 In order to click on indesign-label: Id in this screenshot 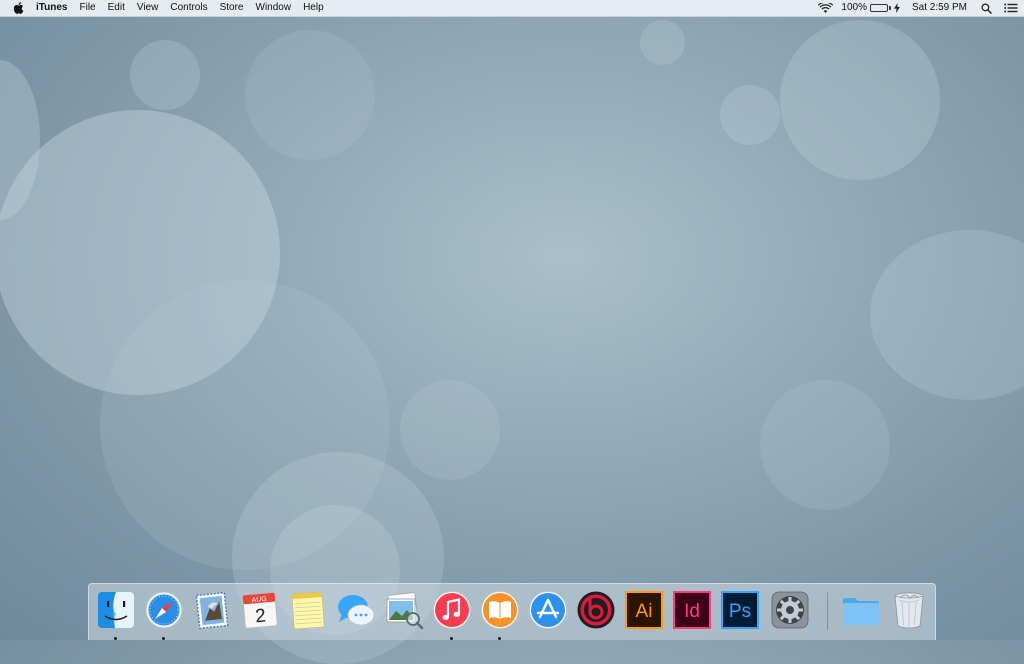, I will do `click(692, 611)`.